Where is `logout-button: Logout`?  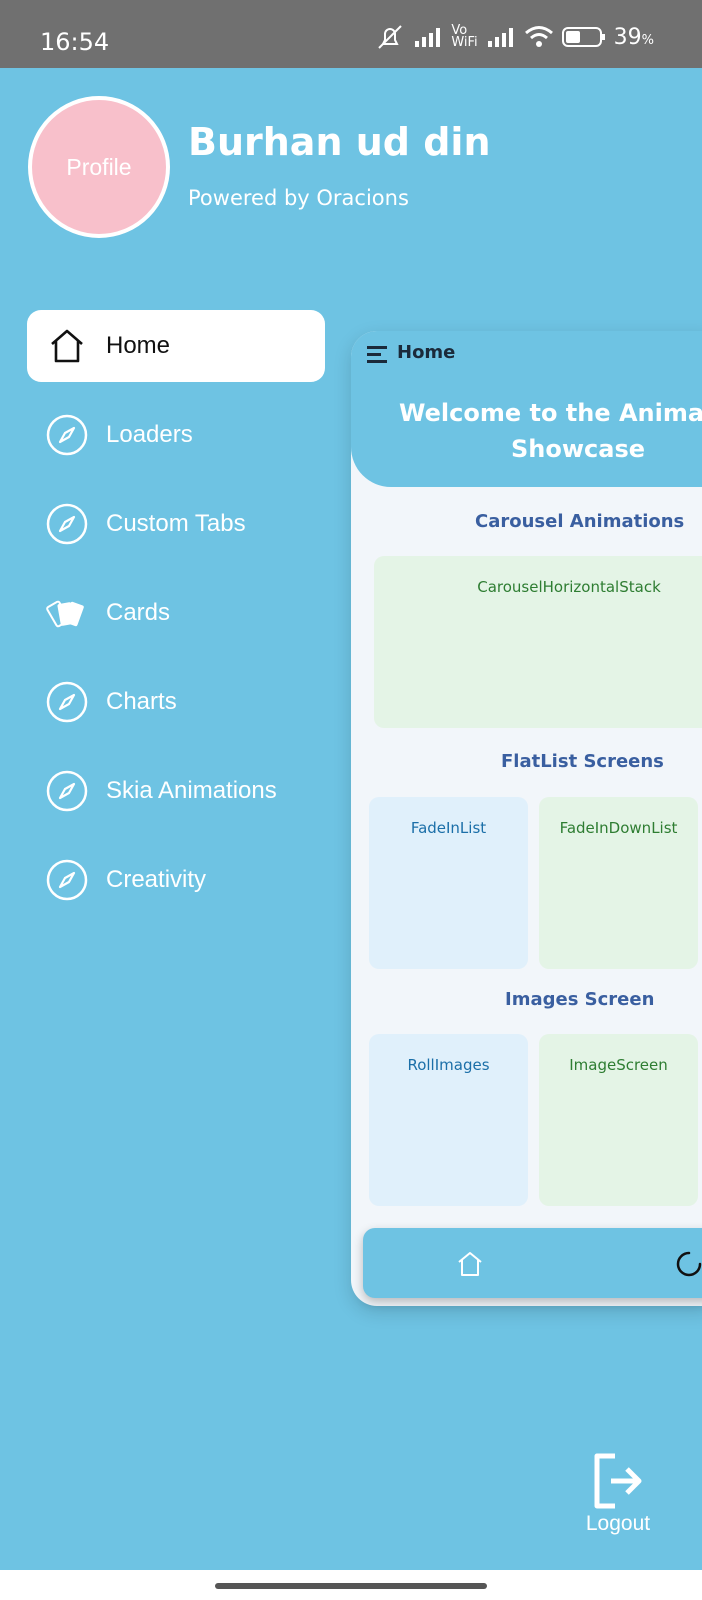
logout-button: Logout is located at coordinates (618, 1494).